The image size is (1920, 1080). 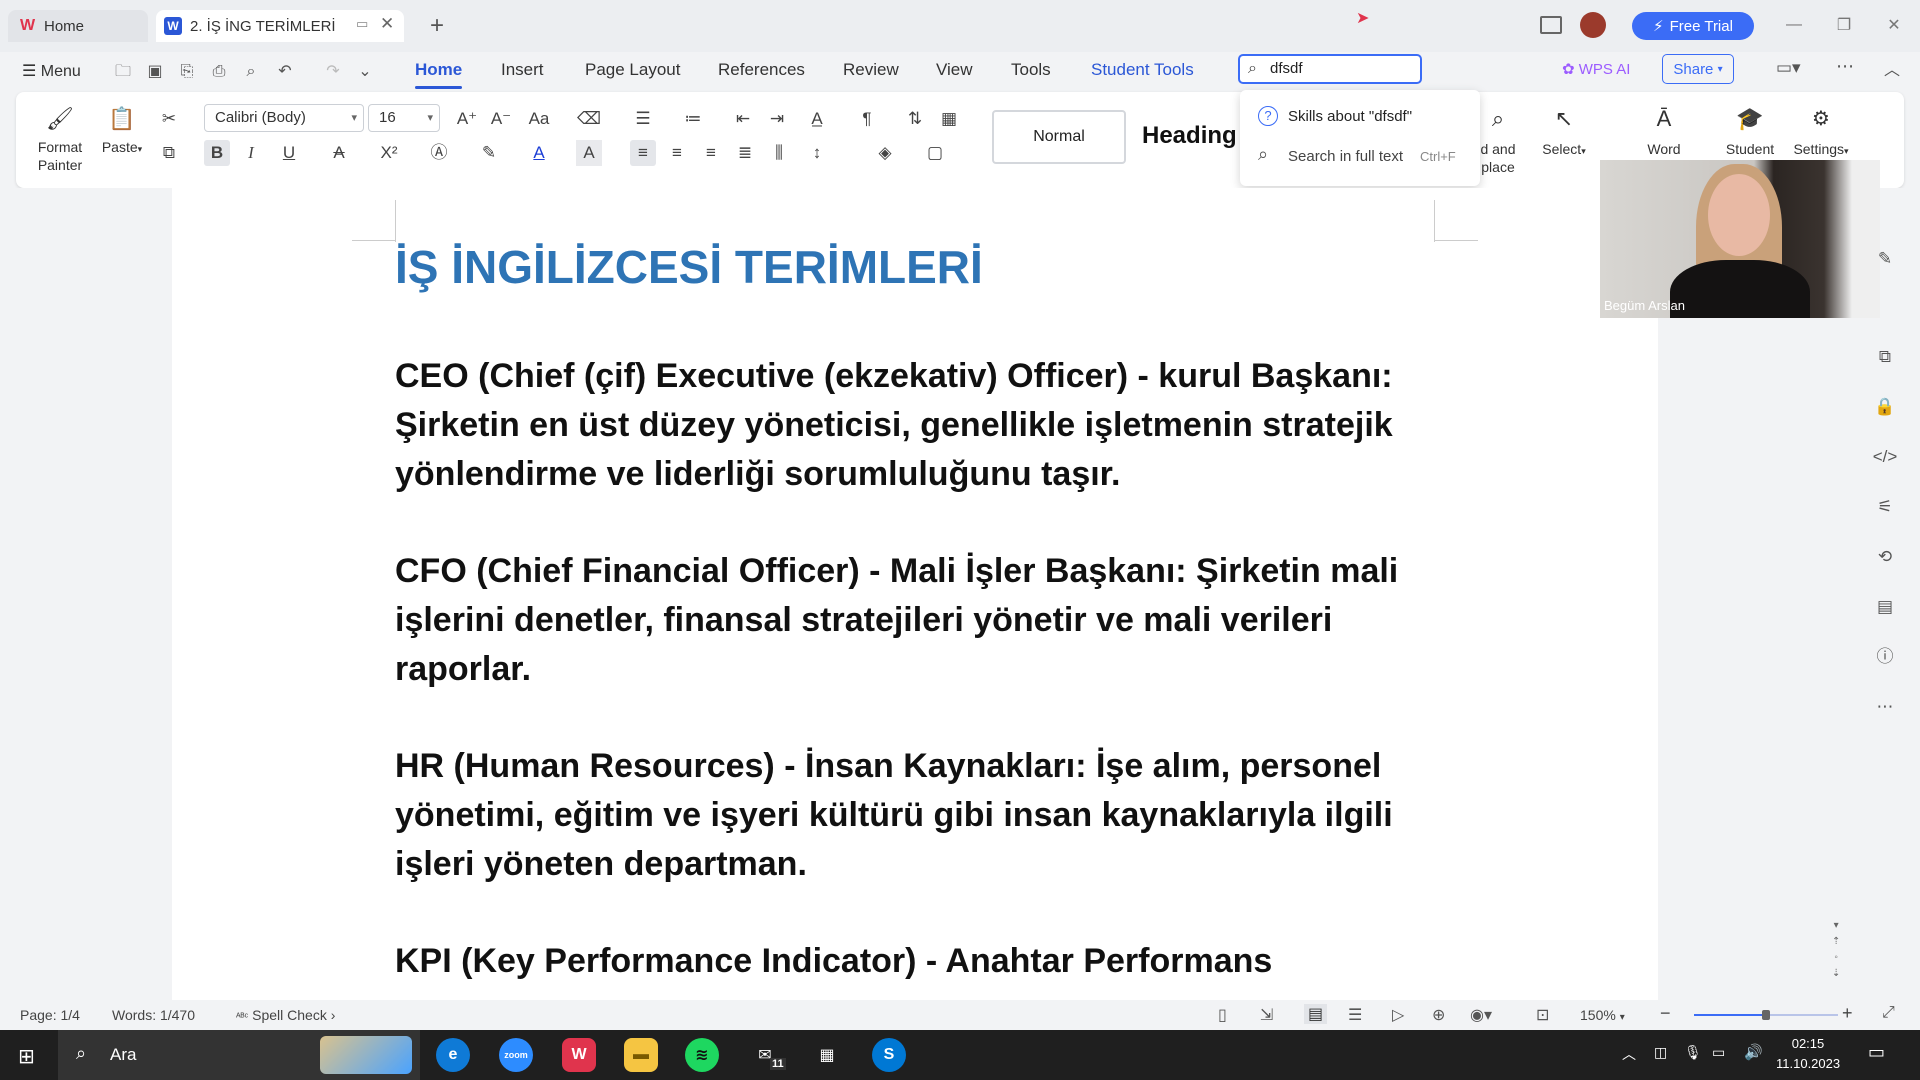 I want to click on menu-tab-review: Review, so click(x=871, y=70).